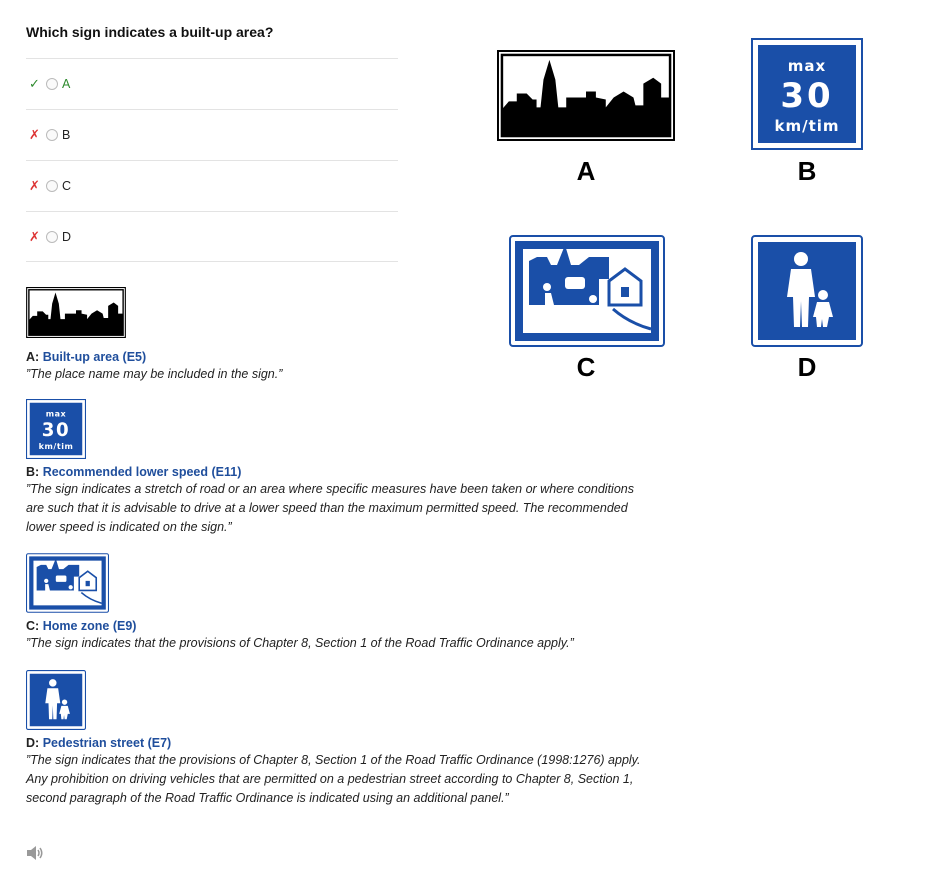  What do you see at coordinates (212, 134) in the screenshot?
I see `option-b: ✗ B` at bounding box center [212, 134].